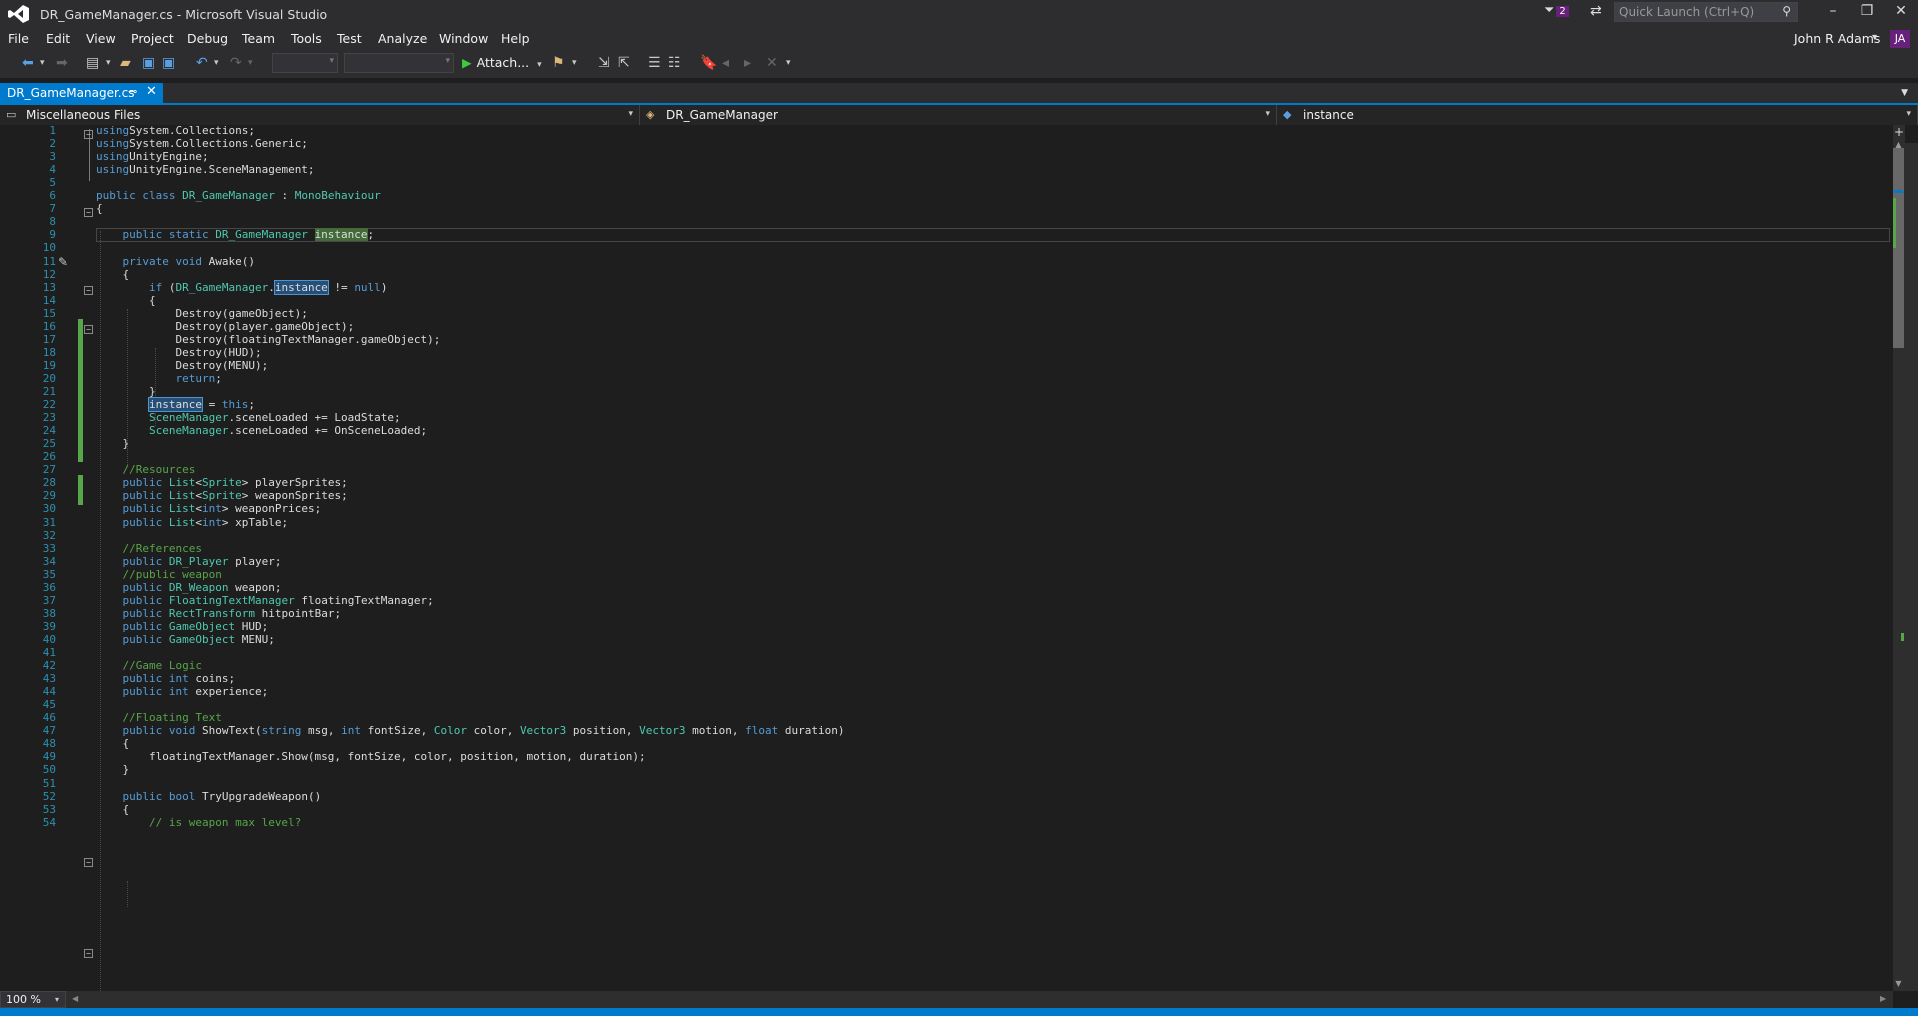 Image resolution: width=1918 pixels, height=1016 pixels. Describe the element at coordinates (341, 287) in the screenshot. I see `code-token: !=` at that location.